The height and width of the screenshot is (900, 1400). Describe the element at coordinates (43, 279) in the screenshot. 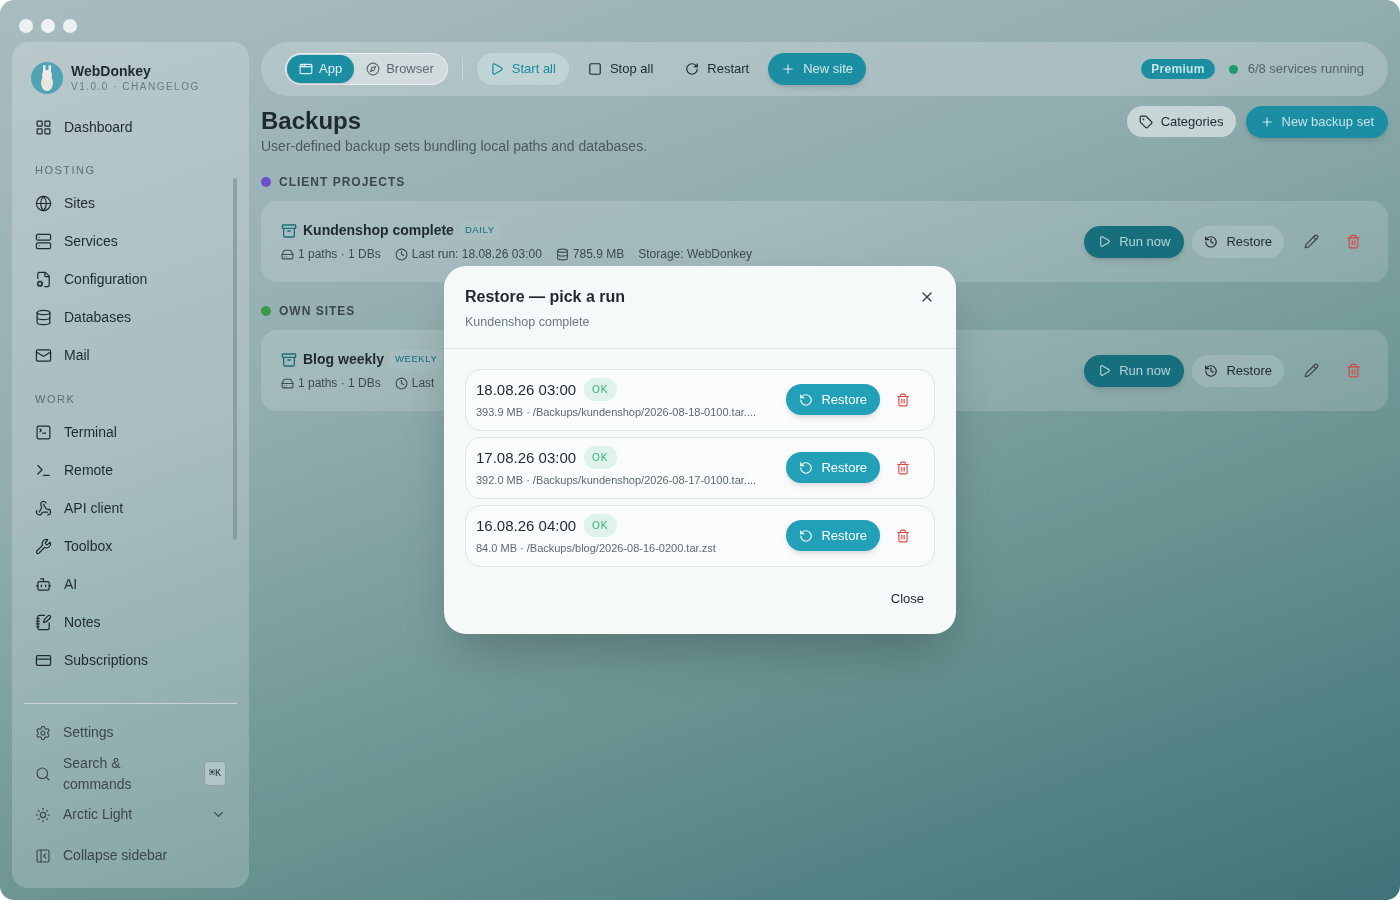

I see `file-gear-icon` at that location.